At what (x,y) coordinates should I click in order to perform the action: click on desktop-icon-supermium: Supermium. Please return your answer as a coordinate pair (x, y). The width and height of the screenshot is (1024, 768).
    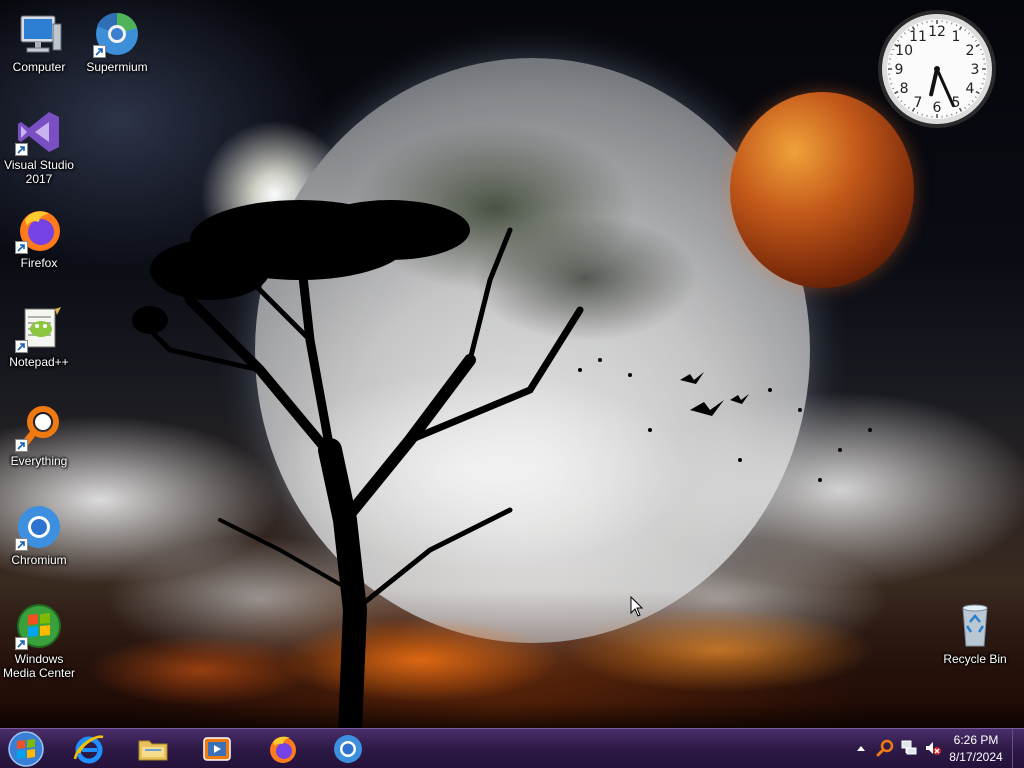
    Looking at the image, I should click on (117, 42).